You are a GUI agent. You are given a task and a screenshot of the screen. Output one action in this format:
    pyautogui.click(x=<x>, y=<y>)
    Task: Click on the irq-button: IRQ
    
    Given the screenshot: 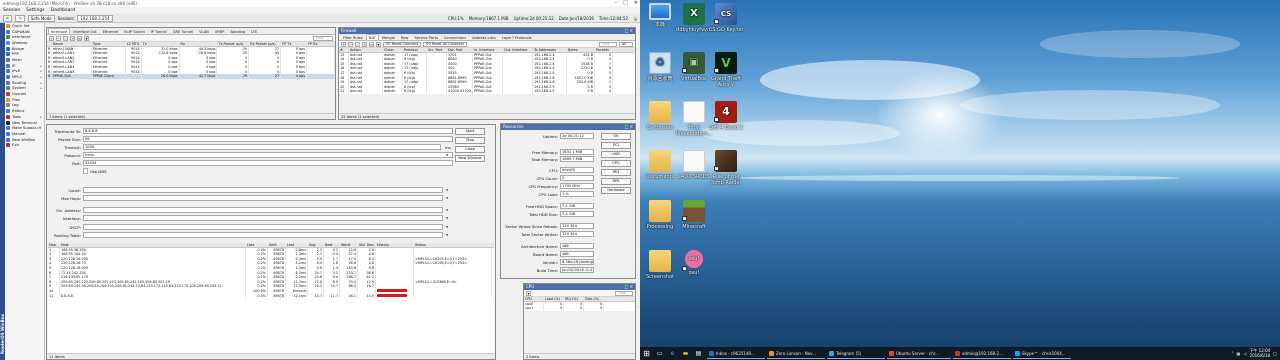 What is the action you would take?
    pyautogui.click(x=616, y=172)
    